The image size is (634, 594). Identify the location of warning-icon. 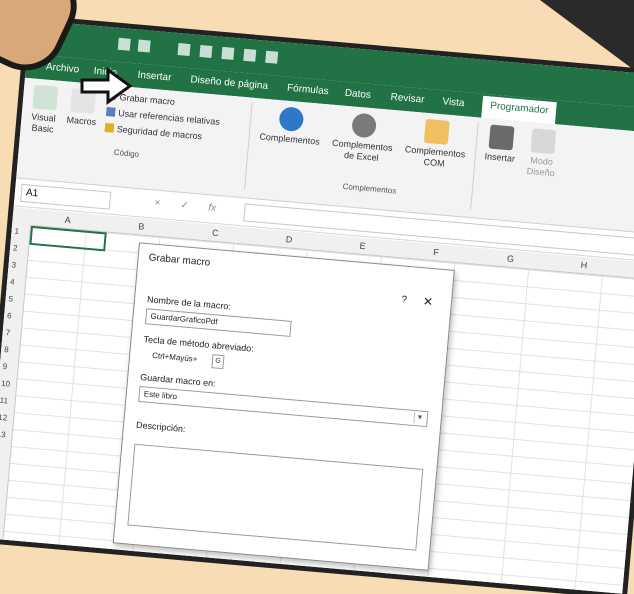
(109, 127).